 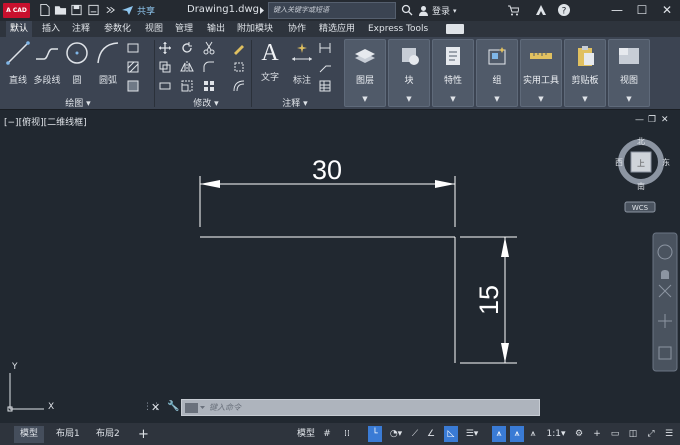 What do you see at coordinates (209, 48) in the screenshot?
I see `trim-icon` at bounding box center [209, 48].